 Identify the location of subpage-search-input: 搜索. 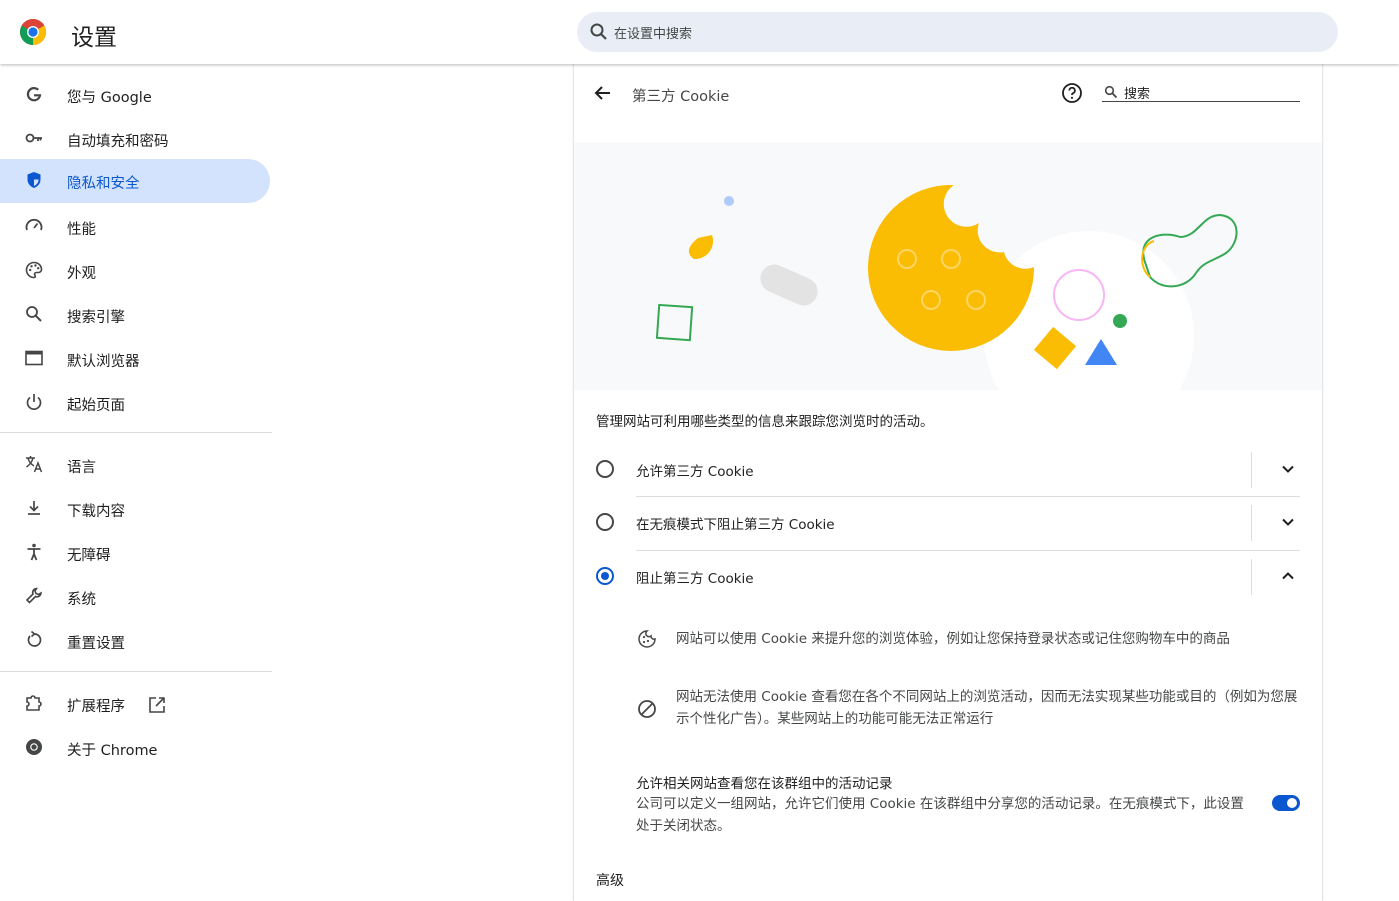
(1201, 91).